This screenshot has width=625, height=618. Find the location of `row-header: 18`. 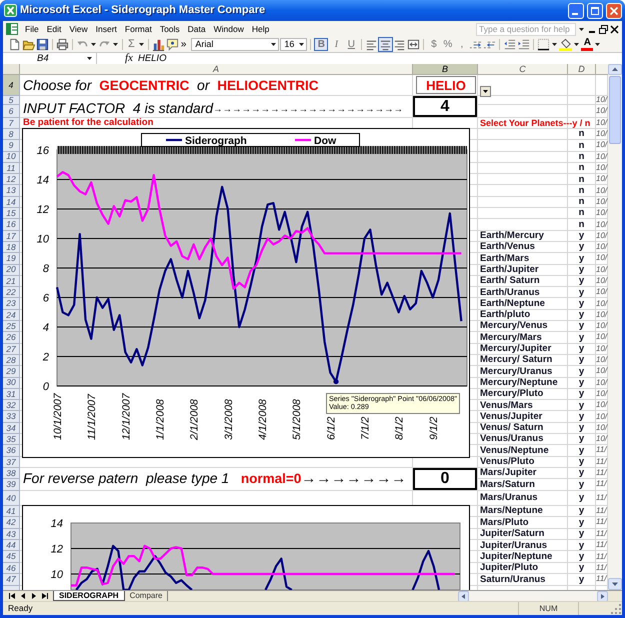

row-header: 18 is located at coordinates (11, 247).